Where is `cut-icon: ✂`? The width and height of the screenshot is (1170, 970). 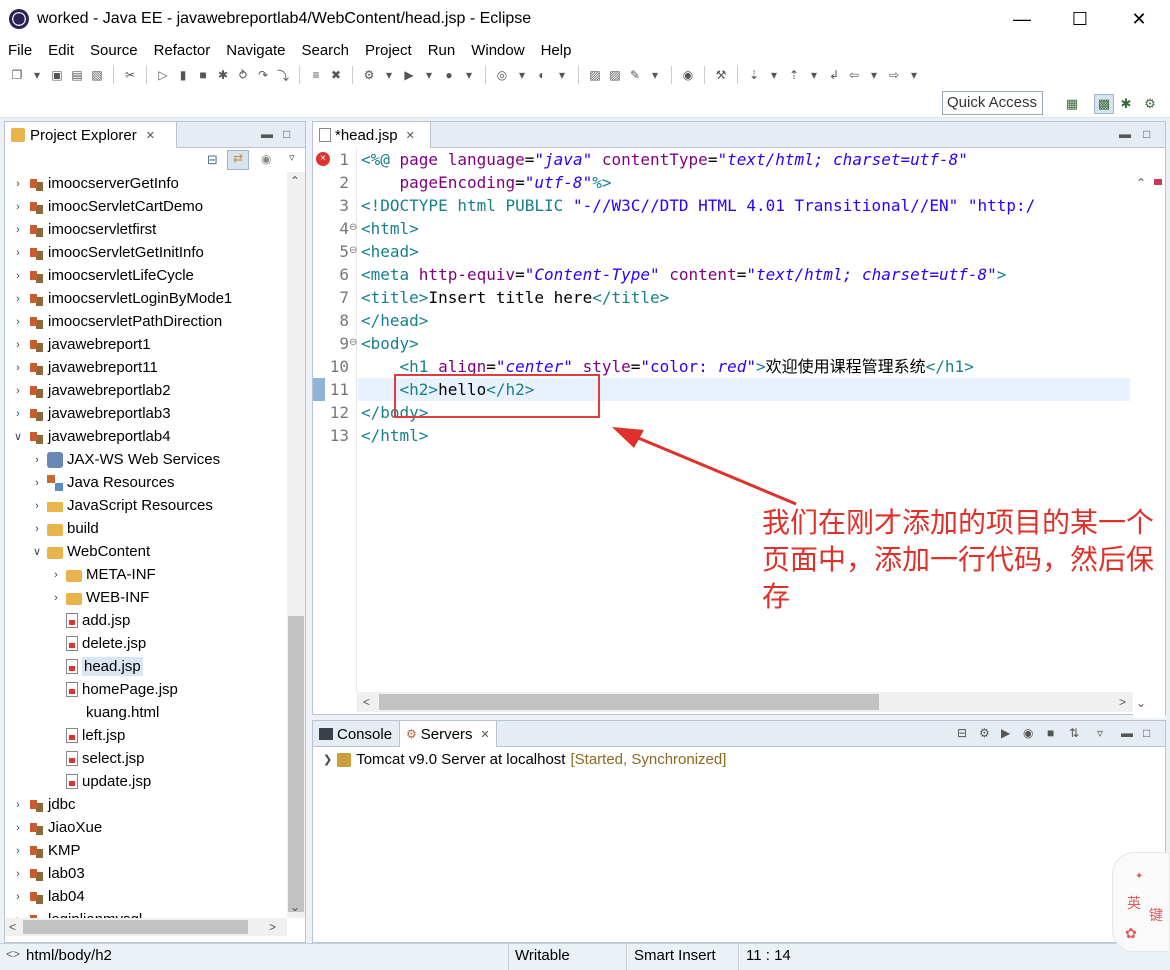 cut-icon: ✂ is located at coordinates (130, 75).